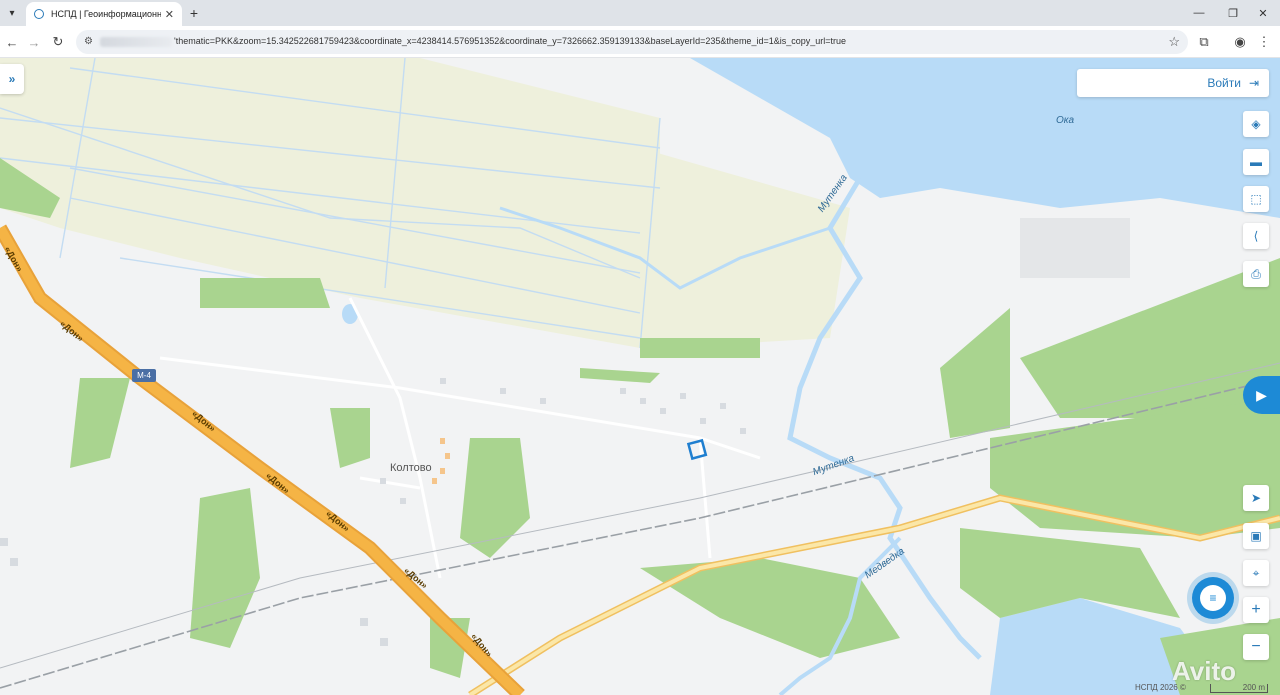 The width and height of the screenshot is (1280, 695). I want to click on reload-button: ↻, so click(58, 42).